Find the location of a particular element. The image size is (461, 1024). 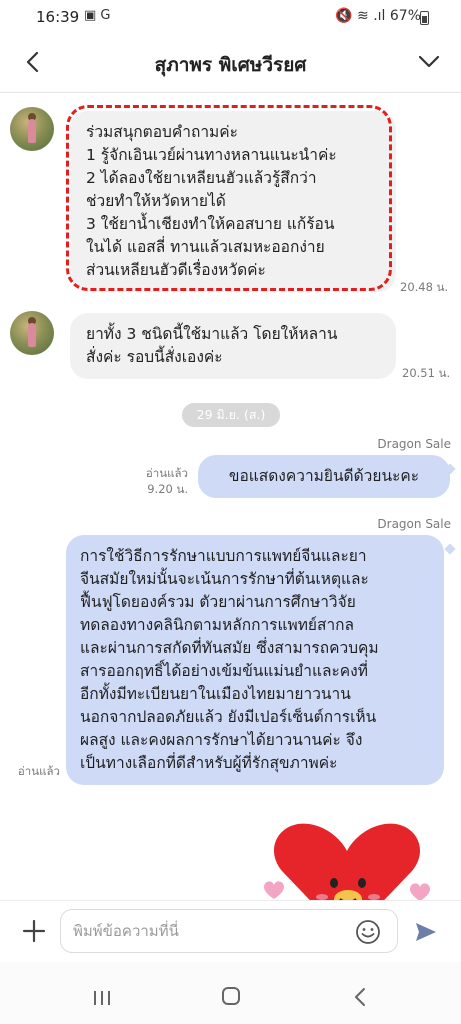

chat-header: สุภาพร พิเศษวีรยศ is located at coordinates (230, 63).